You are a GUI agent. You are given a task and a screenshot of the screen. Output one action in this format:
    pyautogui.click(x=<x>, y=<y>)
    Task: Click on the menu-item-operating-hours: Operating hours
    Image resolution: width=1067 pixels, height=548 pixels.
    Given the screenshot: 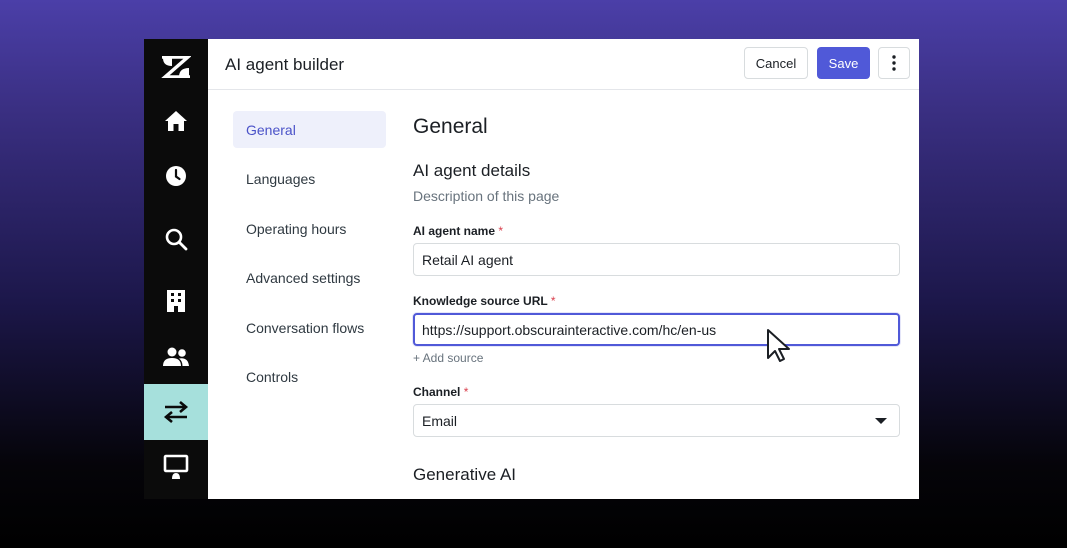 What is the action you would take?
    pyautogui.click(x=309, y=228)
    